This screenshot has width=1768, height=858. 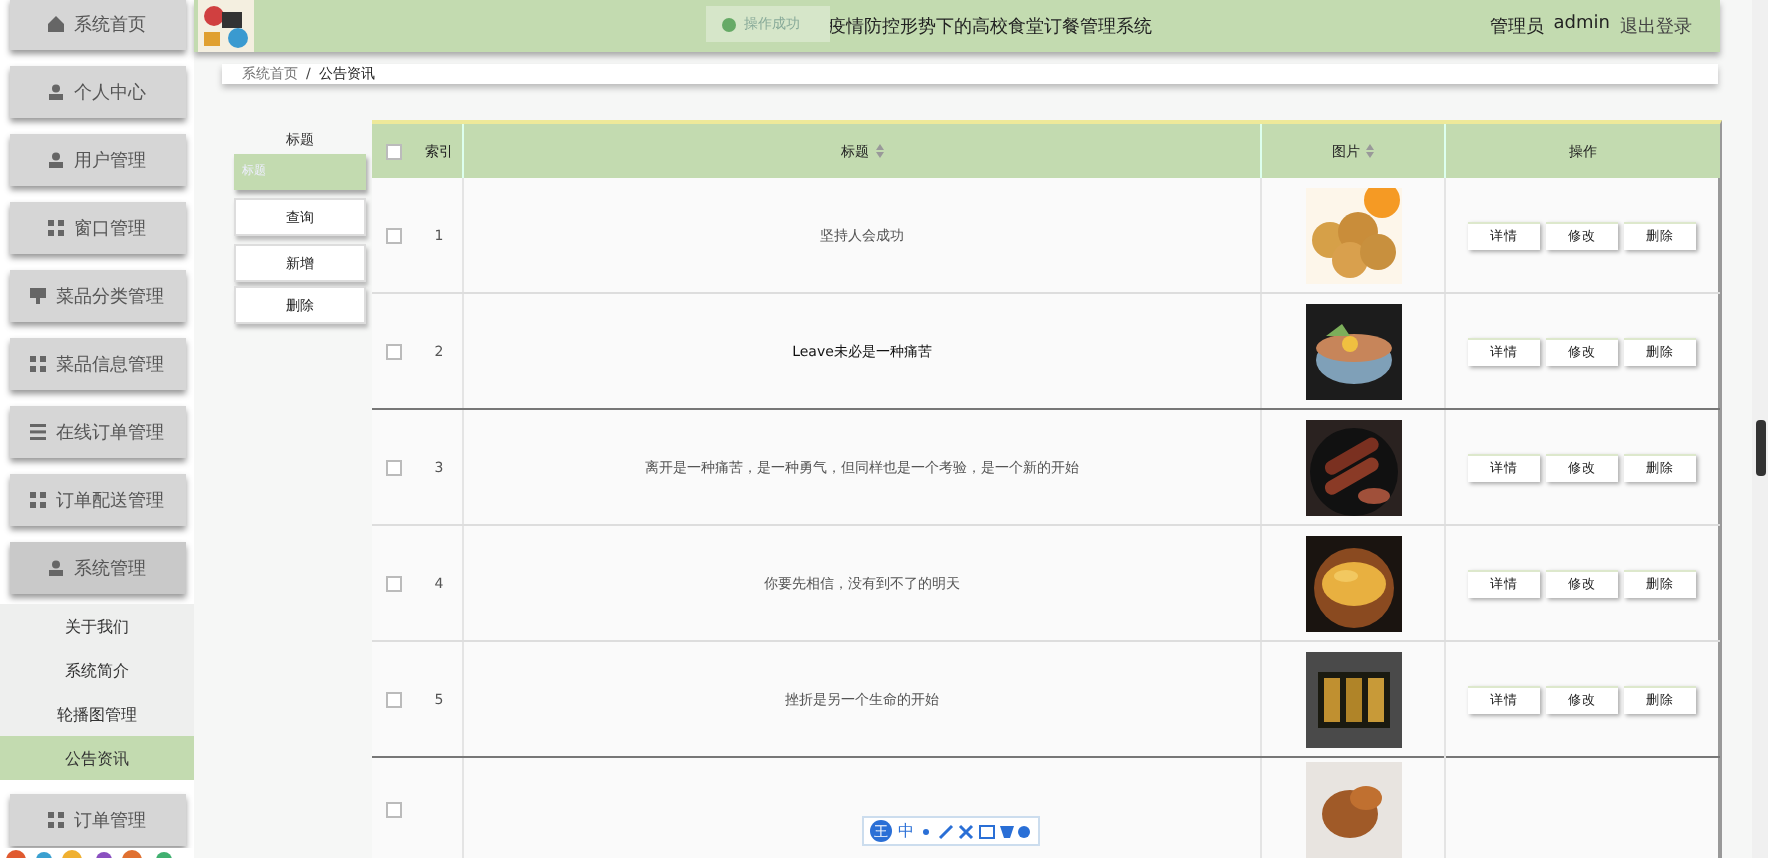 What do you see at coordinates (38, 296) in the screenshot?
I see `tag-icon` at bounding box center [38, 296].